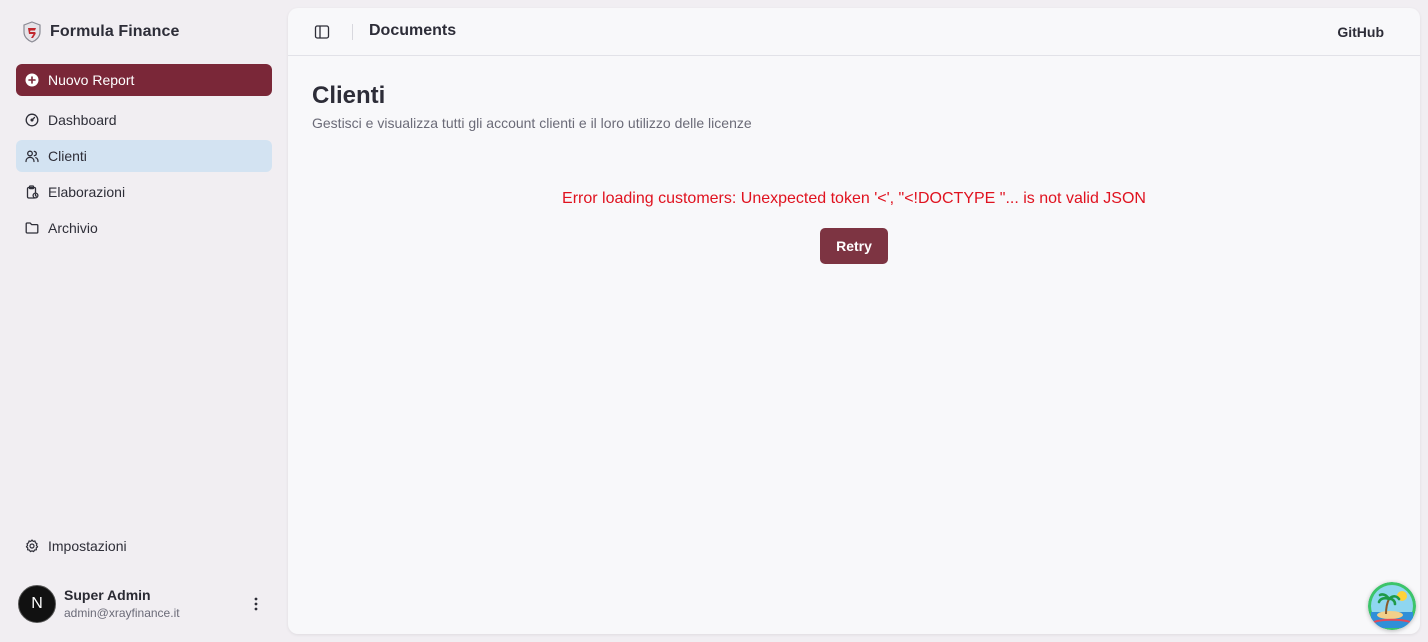 This screenshot has height=642, width=1428. What do you see at coordinates (32, 192) in the screenshot?
I see `clipboard-icon` at bounding box center [32, 192].